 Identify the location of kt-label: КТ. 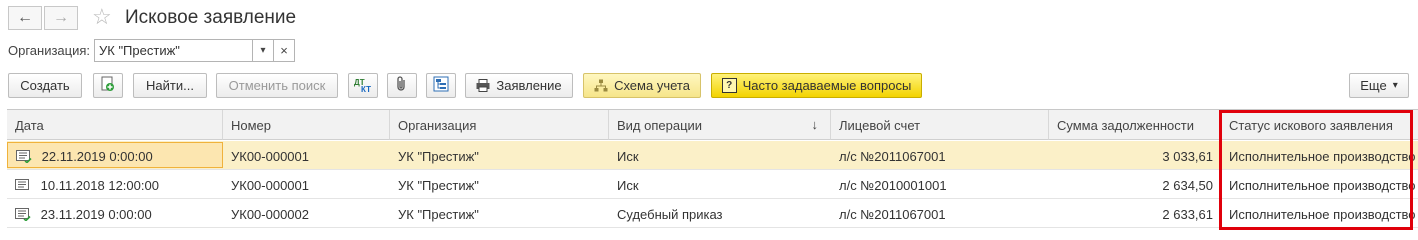
(366, 89).